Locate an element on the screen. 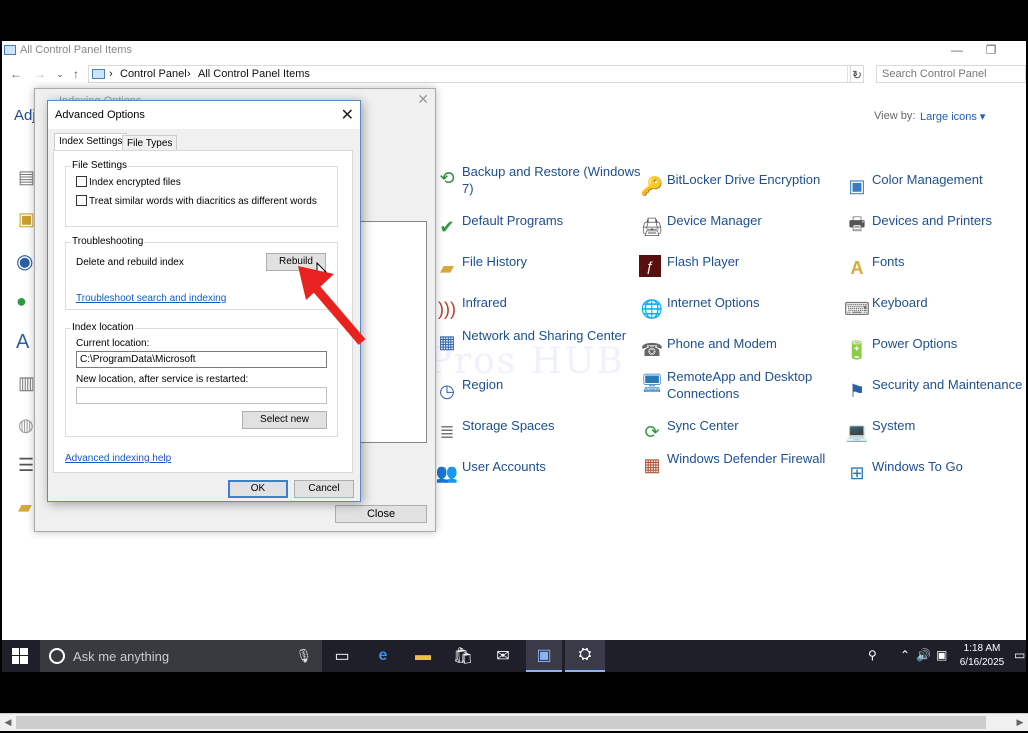 This screenshot has height=733, width=1028. firewall-icon: ▦ is located at coordinates (652, 464).